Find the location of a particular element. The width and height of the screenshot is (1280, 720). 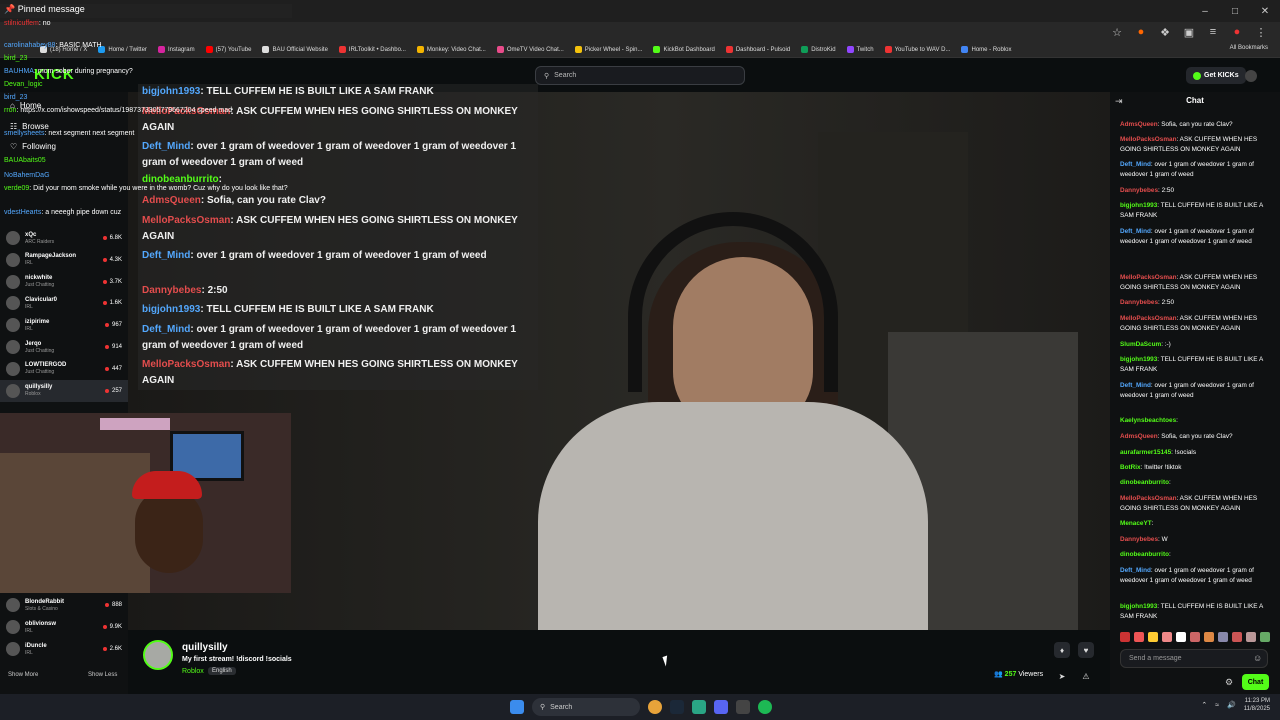

chat-username: SlumDaScum is located at coordinates (1140, 344).